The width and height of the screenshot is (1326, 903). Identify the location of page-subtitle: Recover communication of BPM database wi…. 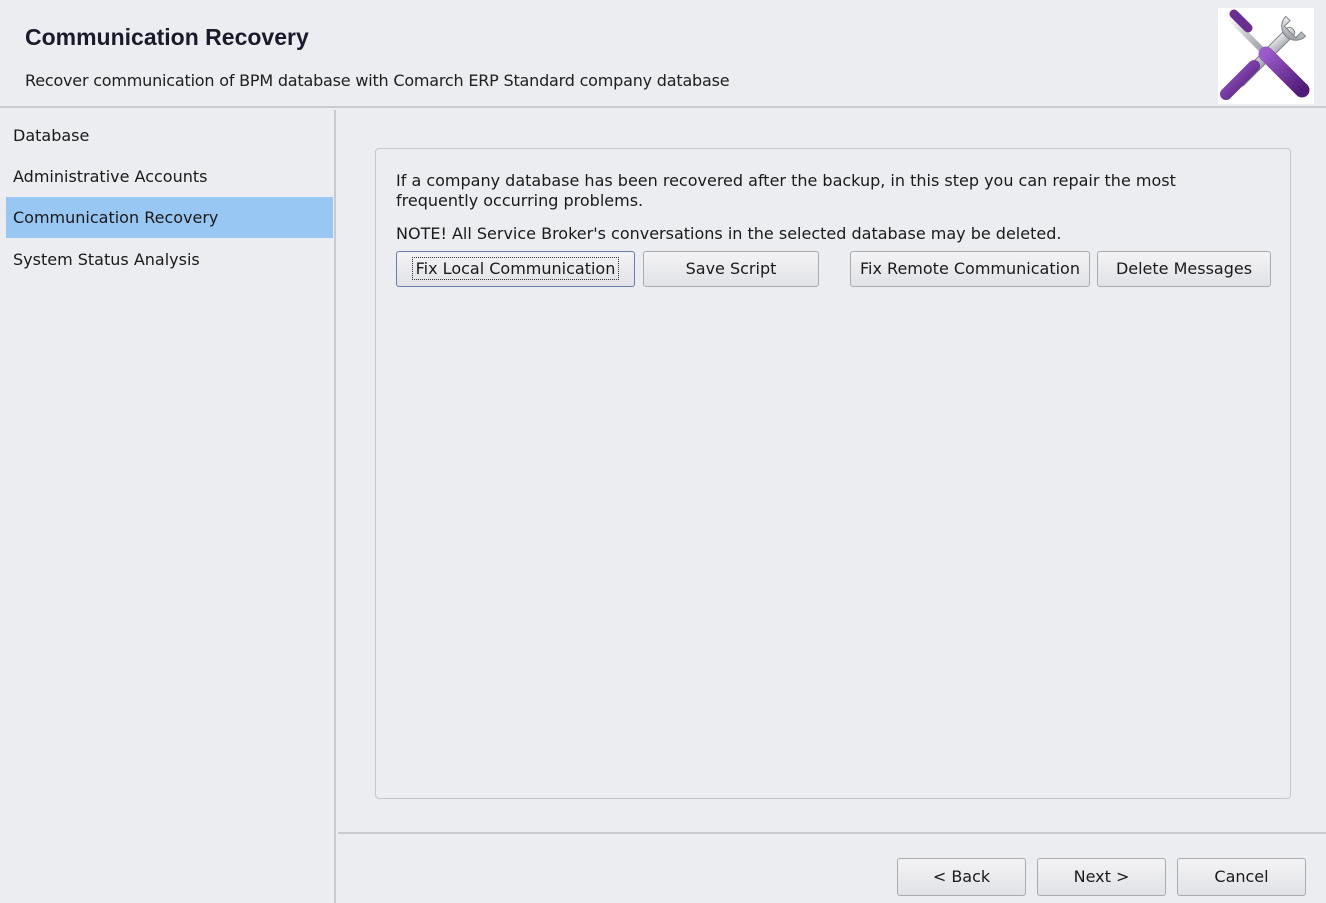
(377, 80).